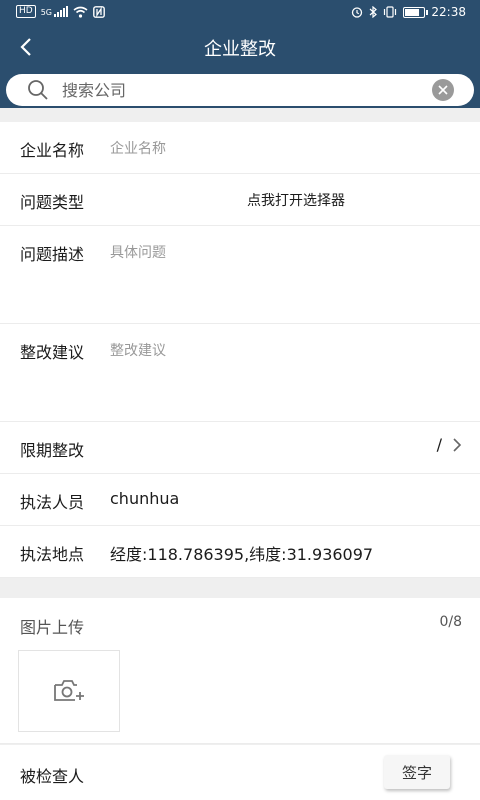  I want to click on search-bar, so click(240, 90).